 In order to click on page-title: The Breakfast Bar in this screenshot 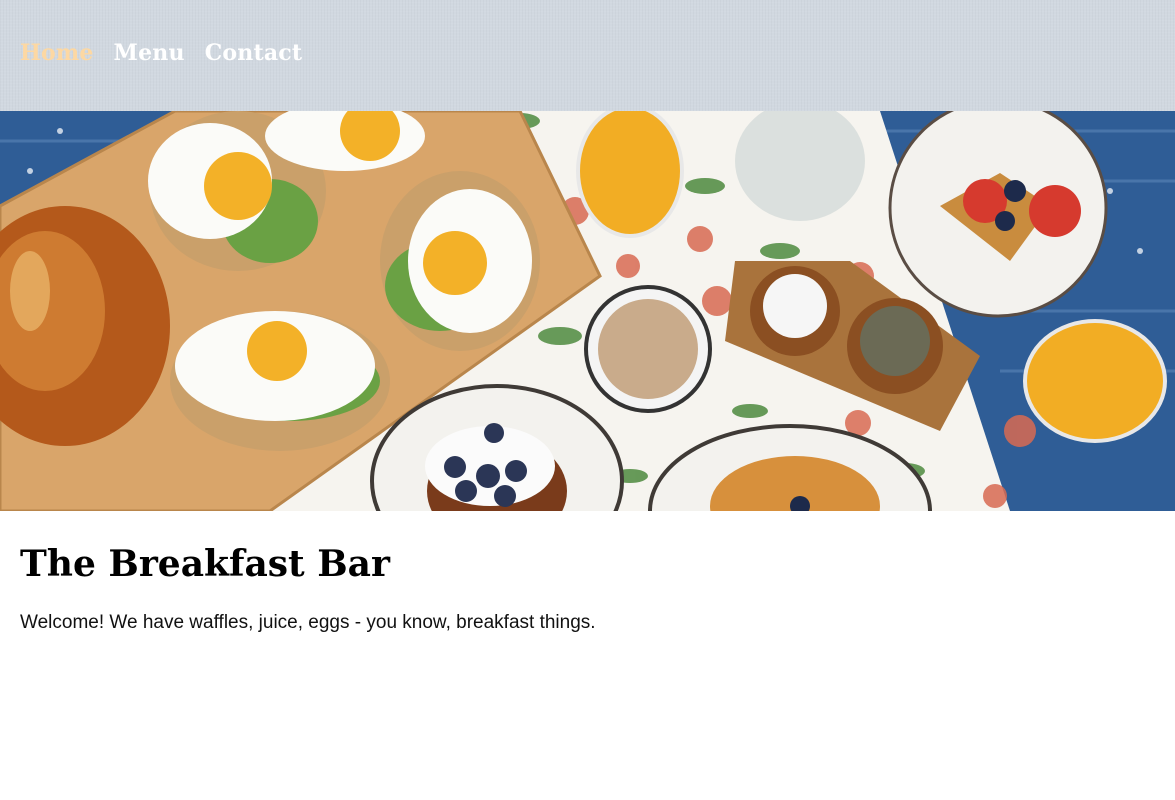, I will do `click(205, 564)`.